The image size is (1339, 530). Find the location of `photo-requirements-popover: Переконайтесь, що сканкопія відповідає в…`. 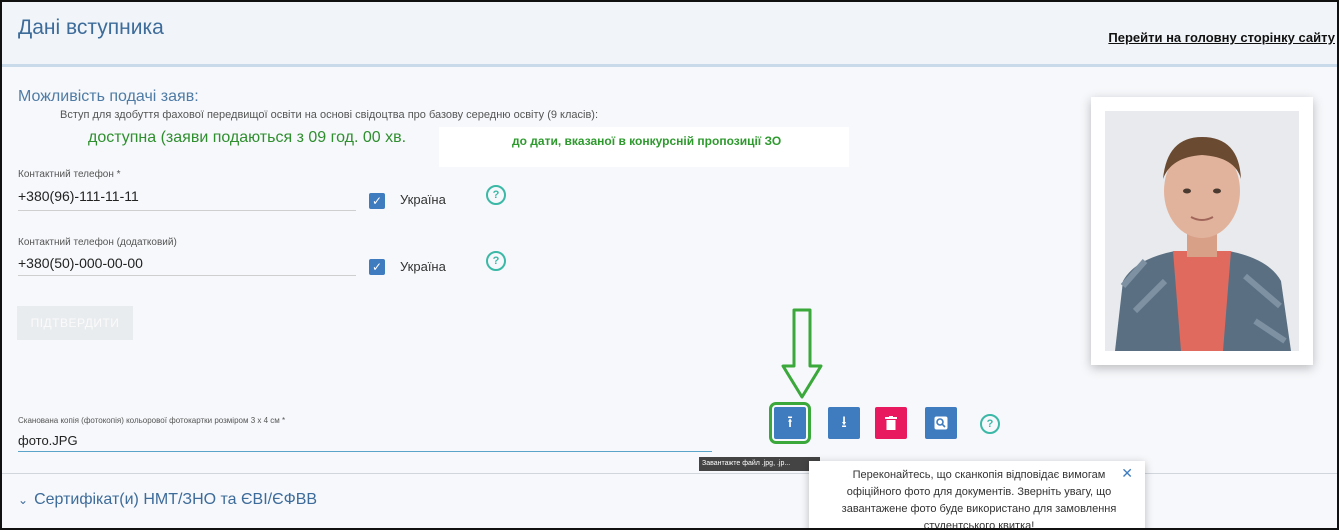

photo-requirements-popover: Переконайтесь, що сканкопія відповідає в… is located at coordinates (977, 495).